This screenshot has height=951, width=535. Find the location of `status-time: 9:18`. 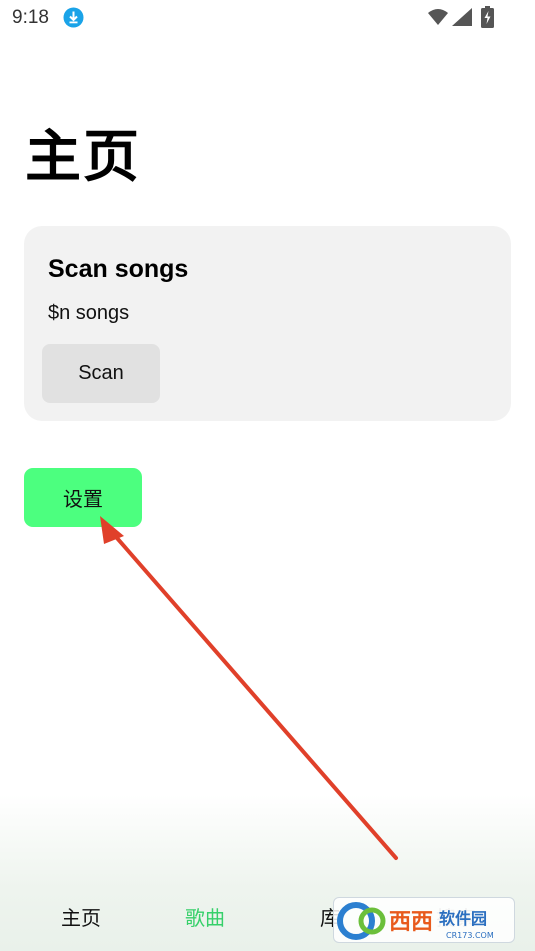

status-time: 9:18 is located at coordinates (30, 17).